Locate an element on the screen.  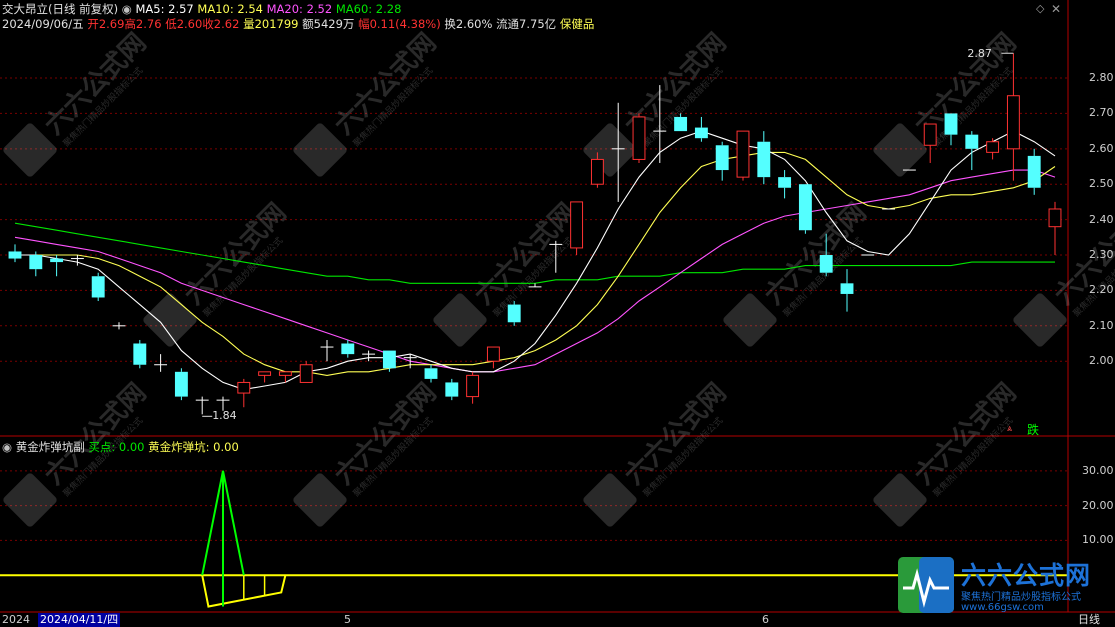
date-axis-start: 2024 is located at coordinates (16, 619).